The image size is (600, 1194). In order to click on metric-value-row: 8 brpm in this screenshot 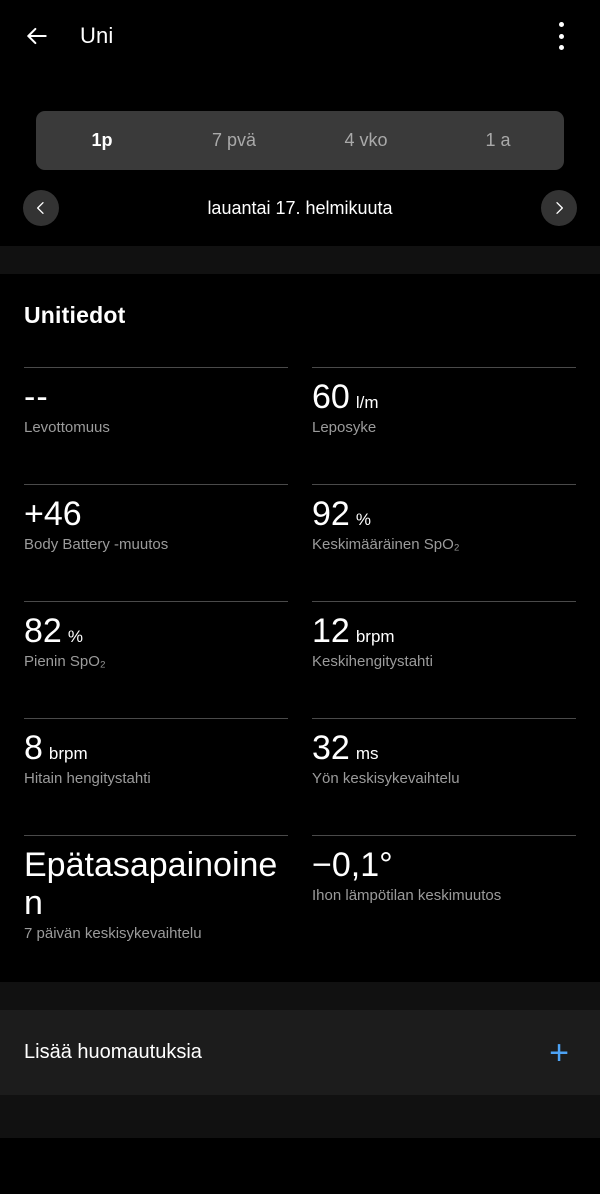, I will do `click(156, 748)`.